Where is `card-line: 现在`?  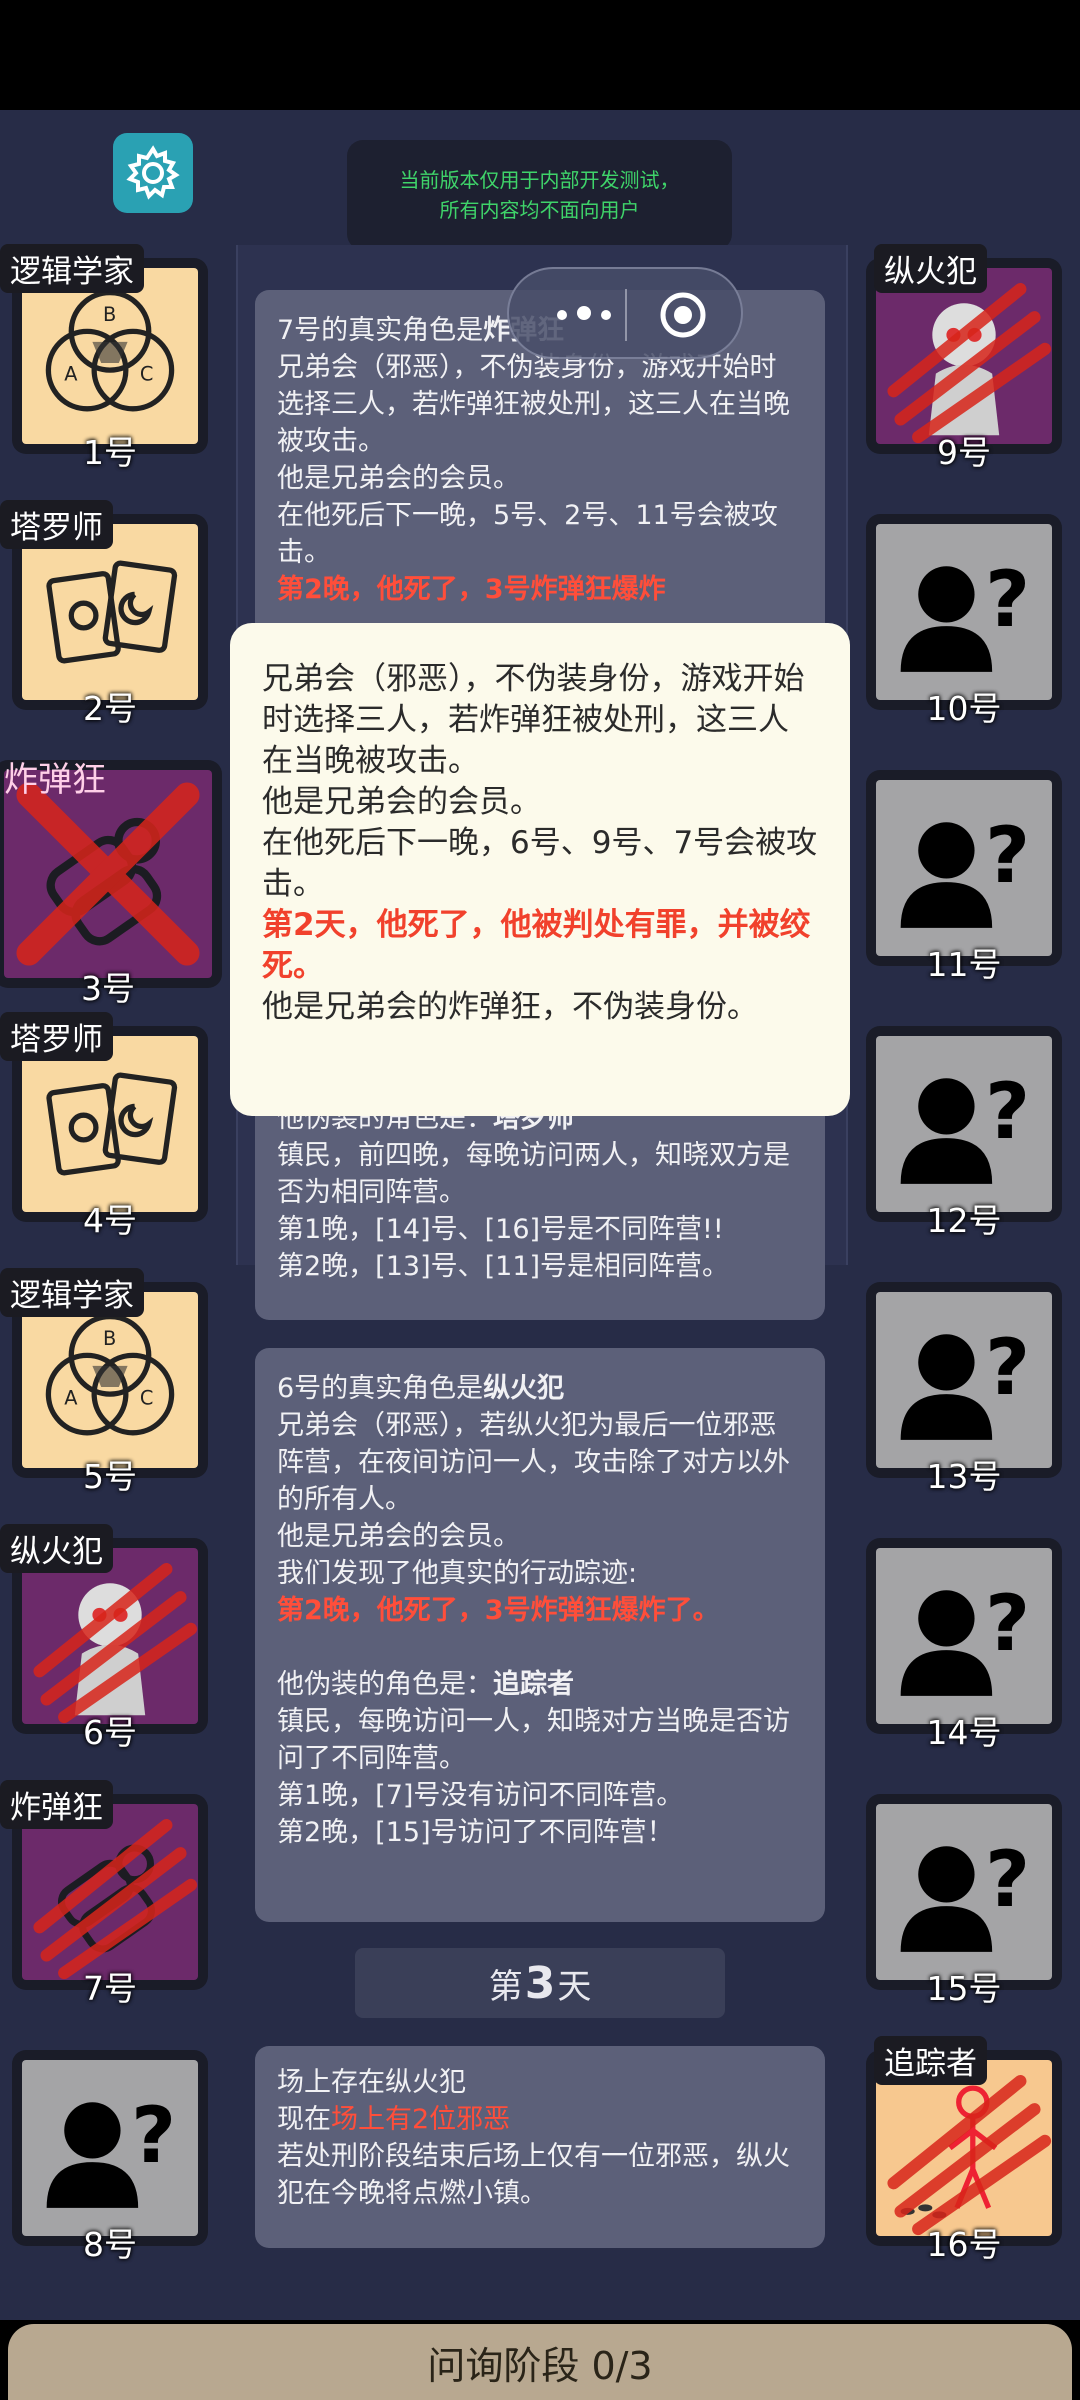
card-line: 现在 is located at coordinates (304, 2119).